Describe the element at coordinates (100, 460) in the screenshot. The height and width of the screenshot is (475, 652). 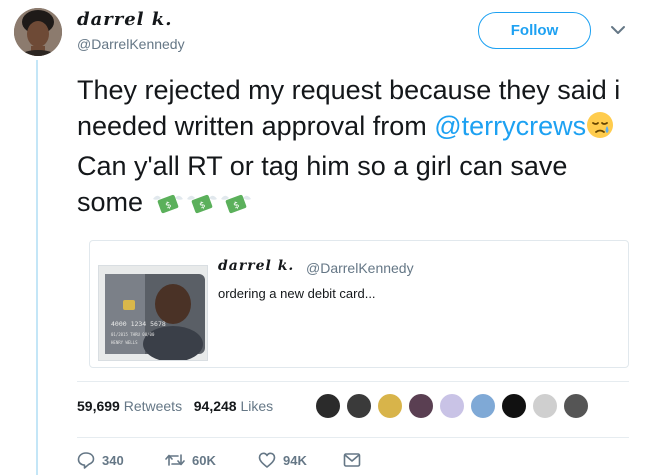
I see `reply-button: 340` at that location.